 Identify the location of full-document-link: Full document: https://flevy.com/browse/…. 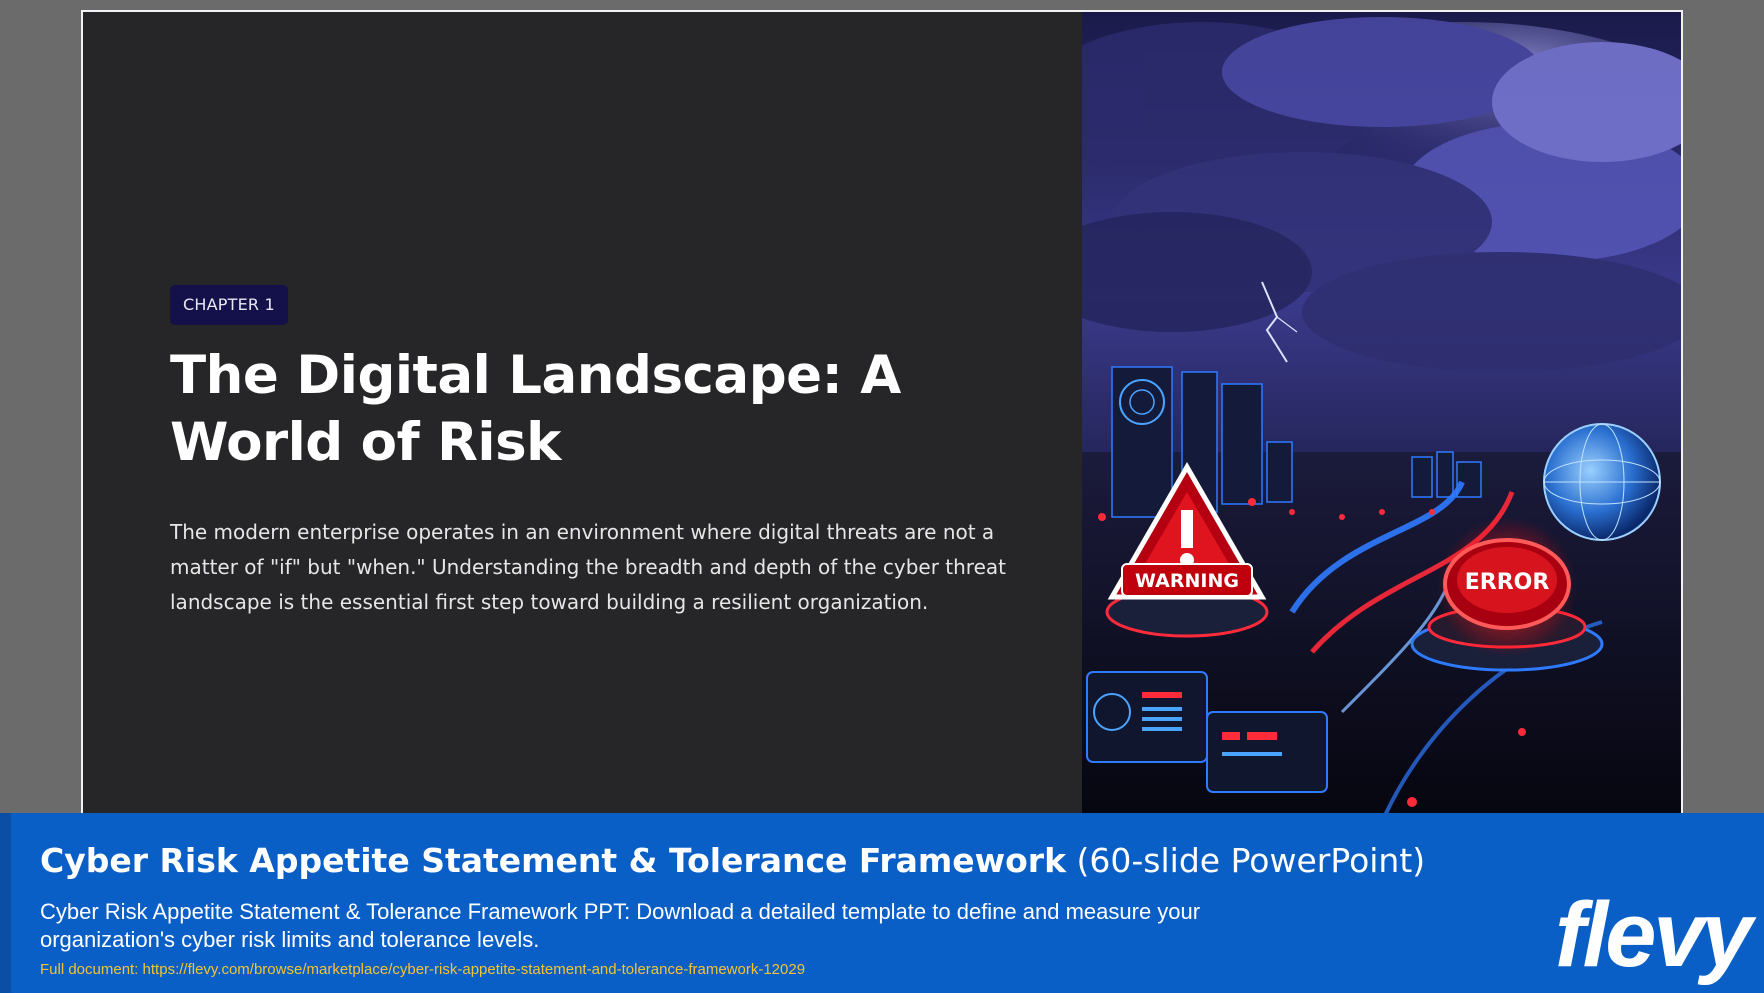
(422, 970).